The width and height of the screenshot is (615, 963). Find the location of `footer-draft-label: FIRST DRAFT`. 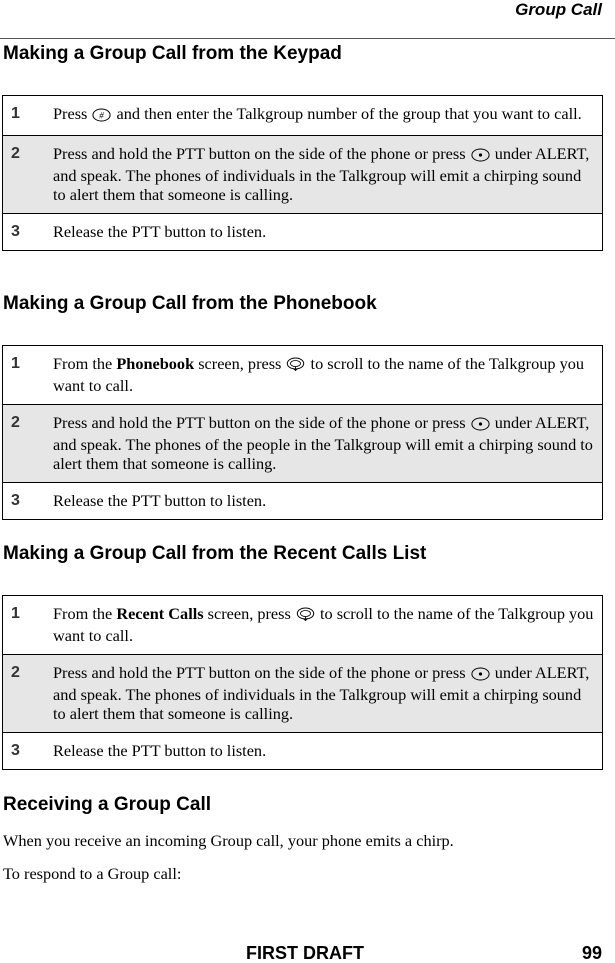

footer-draft-label: FIRST DRAFT is located at coordinates (305, 953).